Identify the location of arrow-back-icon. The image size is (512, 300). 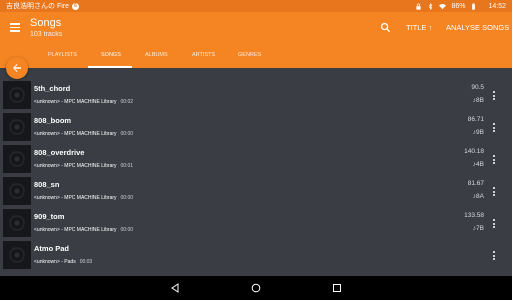
(17, 68).